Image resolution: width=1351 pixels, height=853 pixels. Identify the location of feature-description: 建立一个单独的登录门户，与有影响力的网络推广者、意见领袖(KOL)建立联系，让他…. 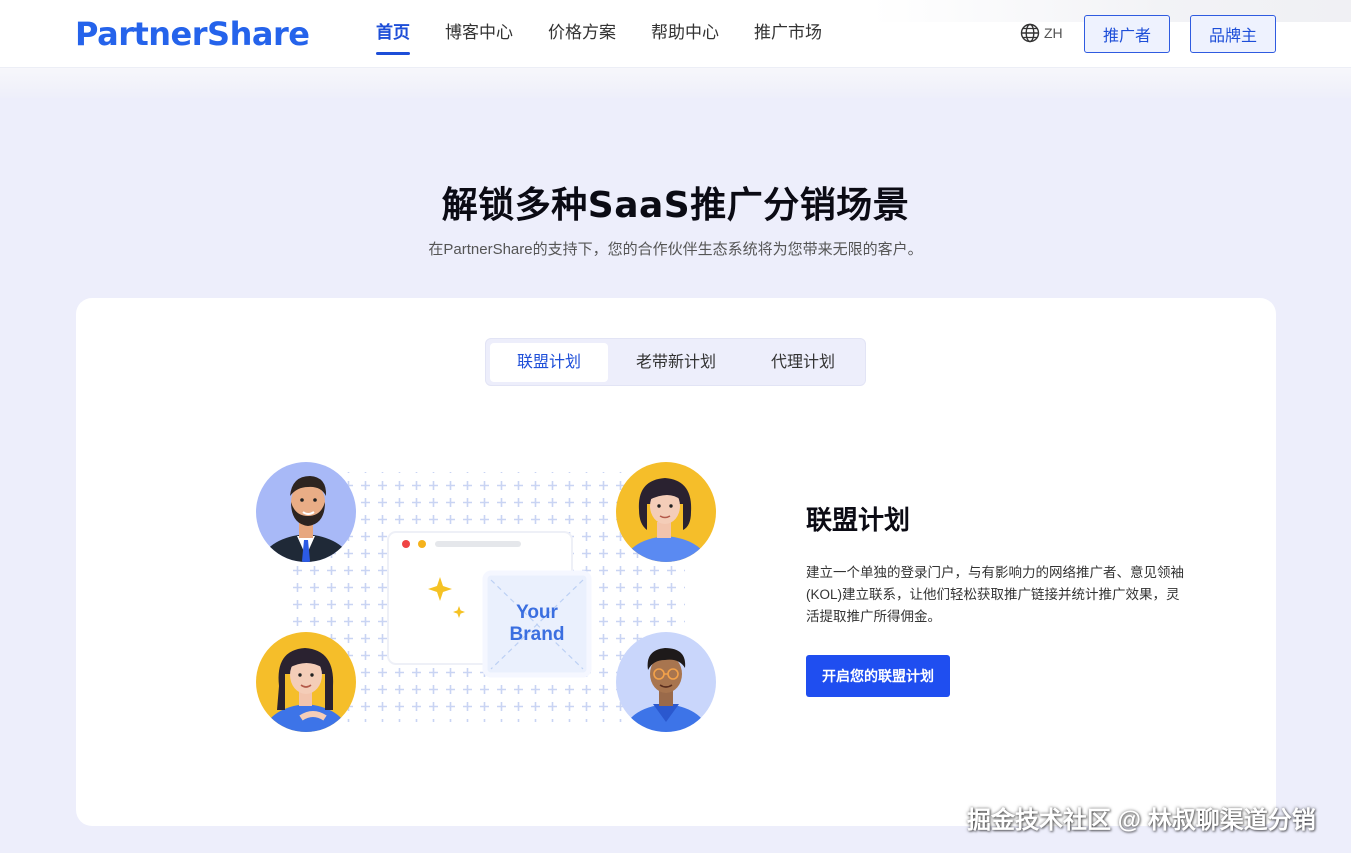
(995, 594).